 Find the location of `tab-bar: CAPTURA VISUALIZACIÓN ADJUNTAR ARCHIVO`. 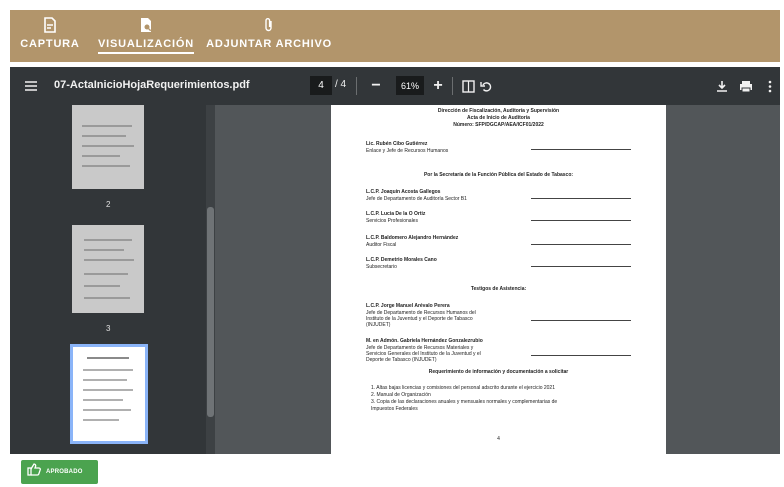

tab-bar: CAPTURA VISUALIZACIÓN ADJUNTAR ARCHIVO is located at coordinates (395, 36).